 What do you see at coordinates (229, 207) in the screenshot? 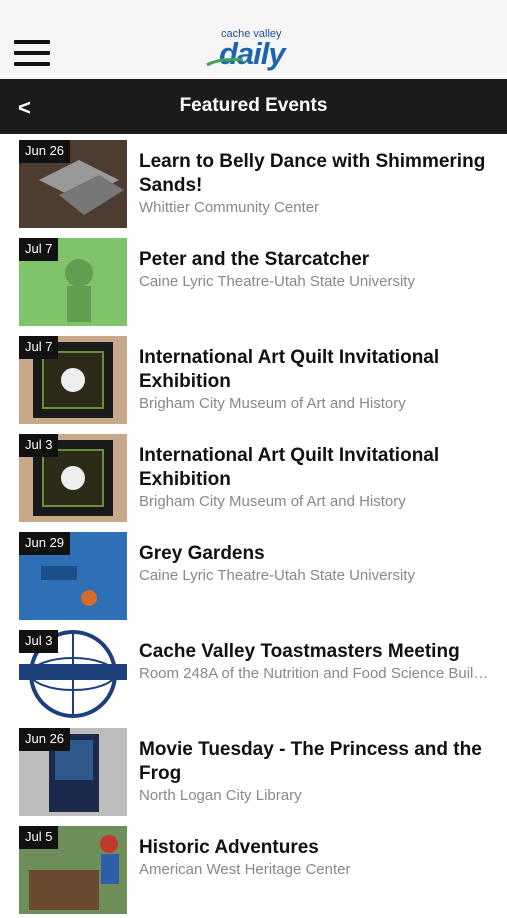
I see `event-venue: Whittier Community Center` at bounding box center [229, 207].